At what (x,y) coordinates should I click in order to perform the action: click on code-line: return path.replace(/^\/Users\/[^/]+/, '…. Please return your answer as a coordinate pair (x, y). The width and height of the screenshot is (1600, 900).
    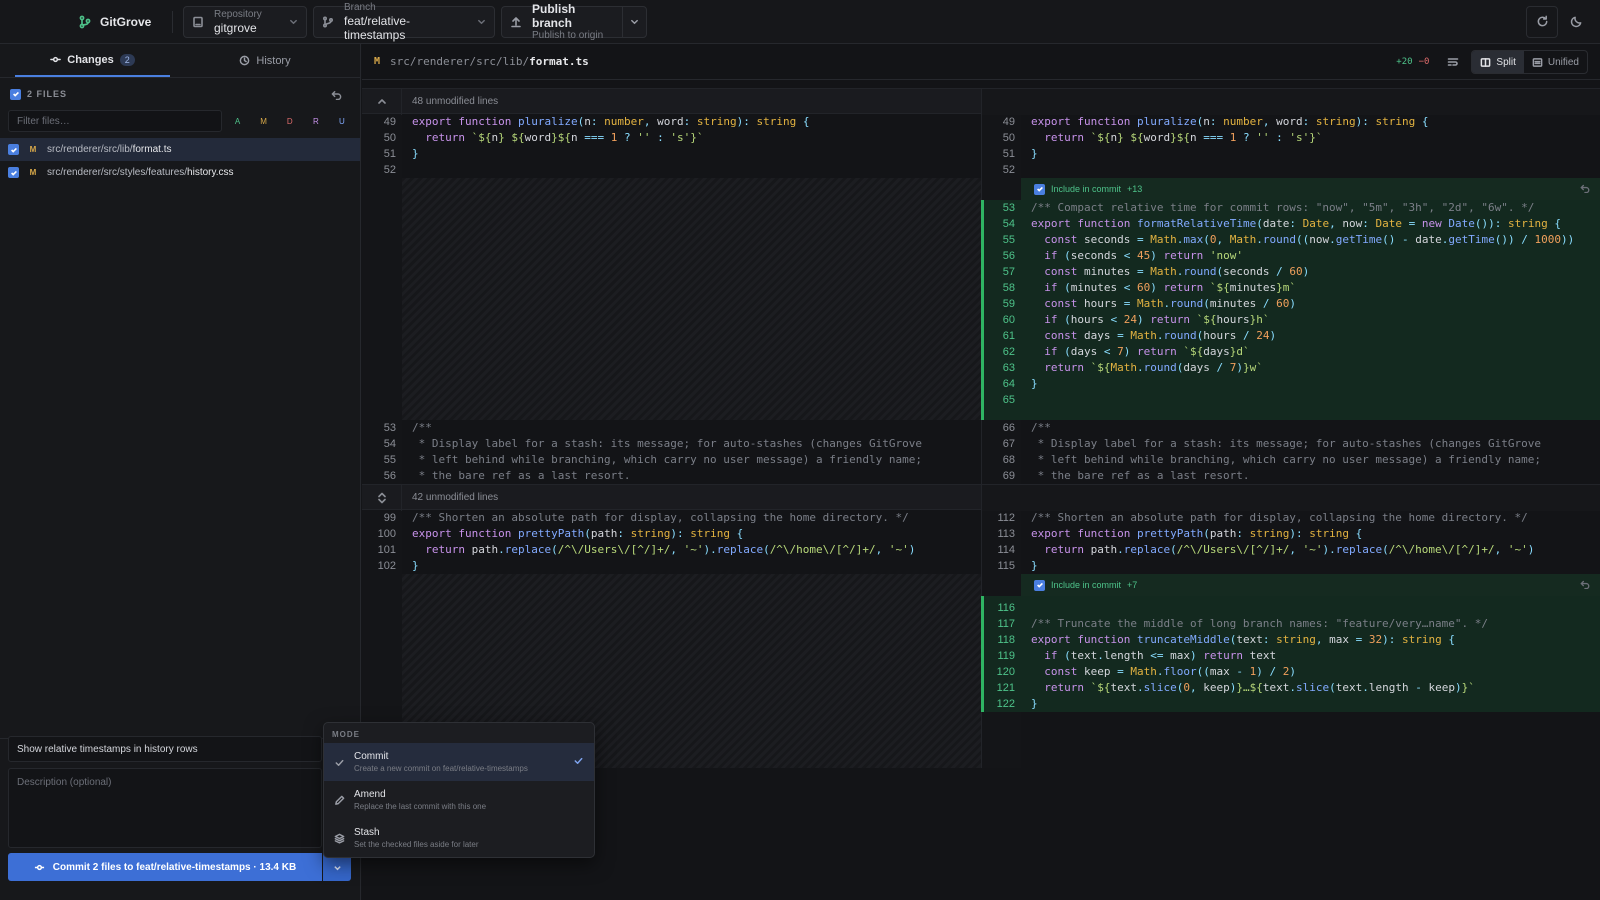
    Looking at the image, I should click on (1289, 549).